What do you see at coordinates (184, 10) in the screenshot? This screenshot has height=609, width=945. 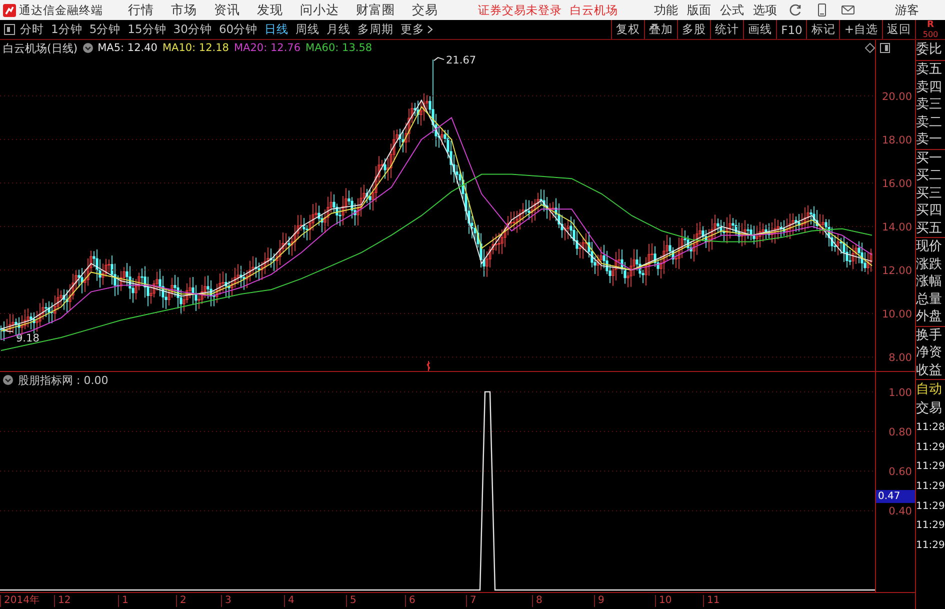 I see `menu-item: 市场` at bounding box center [184, 10].